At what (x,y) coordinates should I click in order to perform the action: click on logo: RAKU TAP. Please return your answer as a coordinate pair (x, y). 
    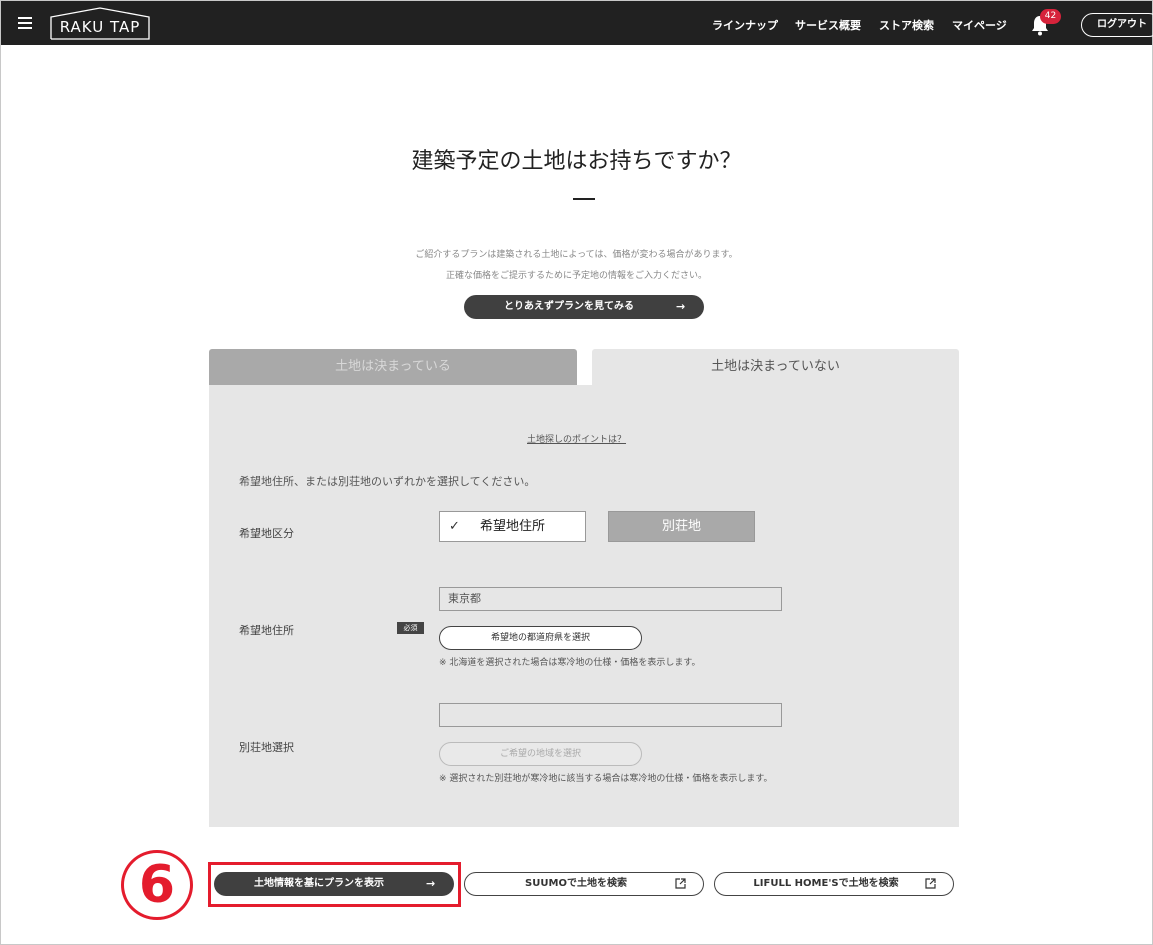
    Looking at the image, I should click on (100, 23).